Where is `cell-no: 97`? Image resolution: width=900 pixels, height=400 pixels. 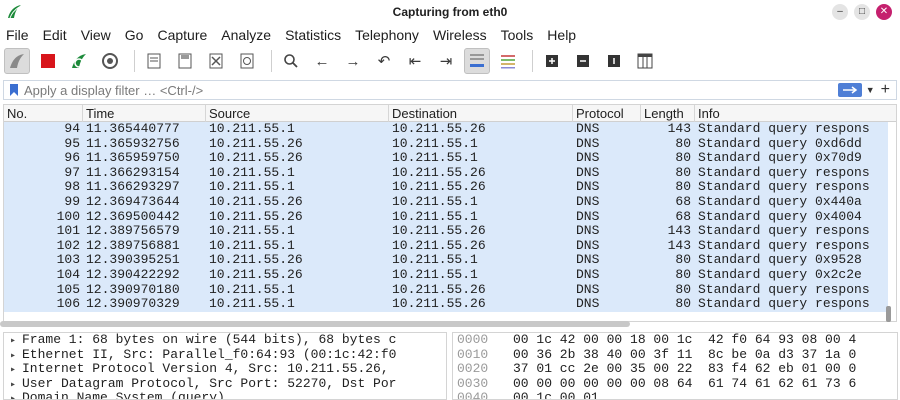
cell-no: 97 is located at coordinates (72, 172).